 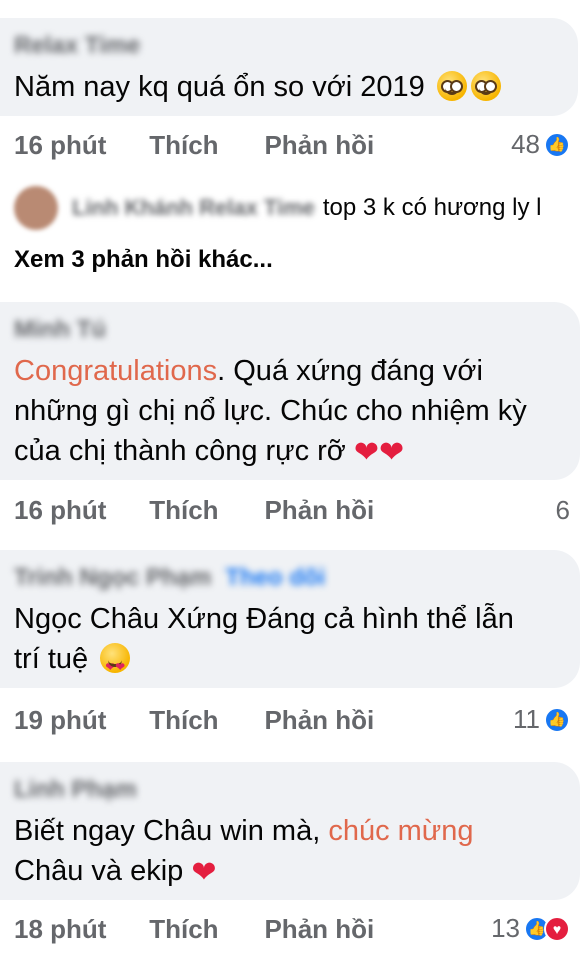 What do you see at coordinates (557, 928) in the screenshot?
I see `love-icon: ♥` at bounding box center [557, 928].